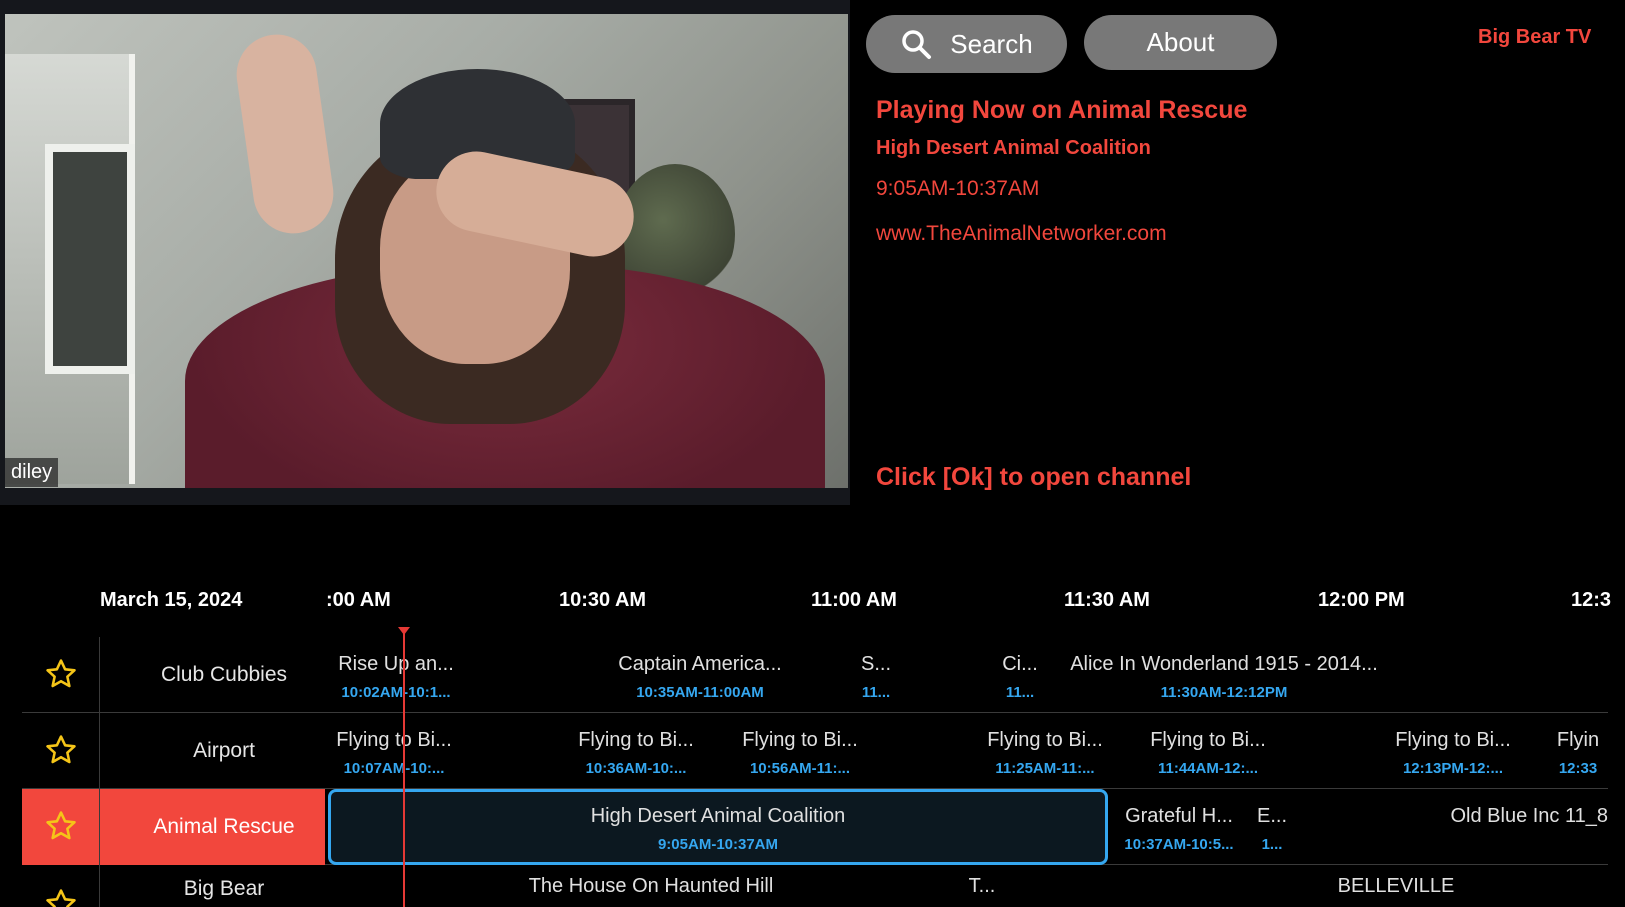  What do you see at coordinates (1034, 477) in the screenshot?
I see `open-channel-hint: Click [Ok] to open channel` at bounding box center [1034, 477].